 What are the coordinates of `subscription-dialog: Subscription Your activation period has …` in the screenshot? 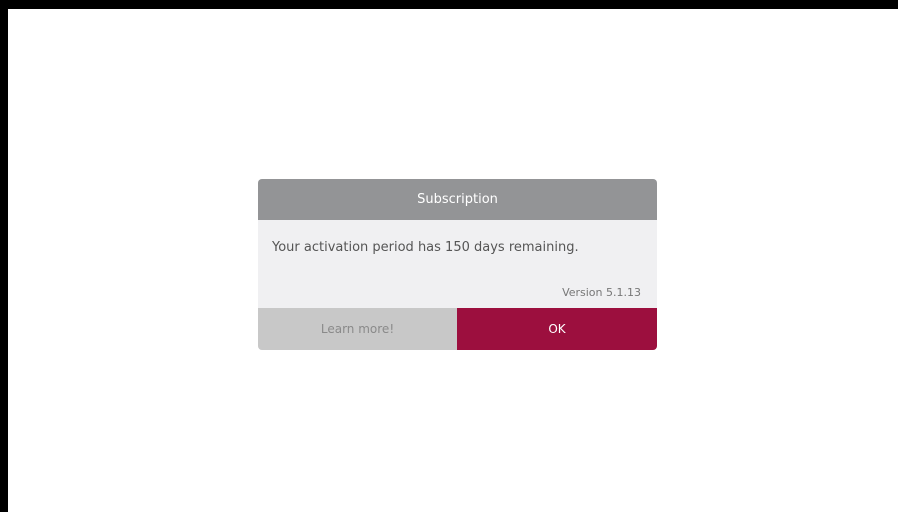 It's located at (457, 264).